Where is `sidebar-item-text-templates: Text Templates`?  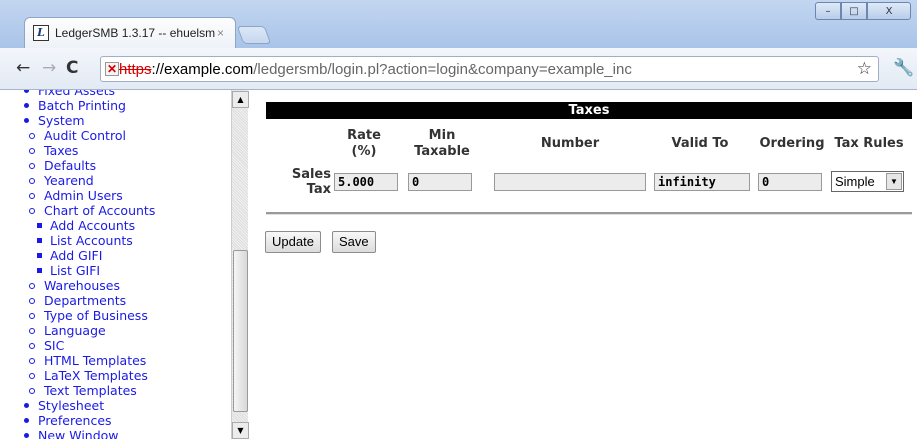 sidebar-item-text-templates: Text Templates is located at coordinates (77, 390).